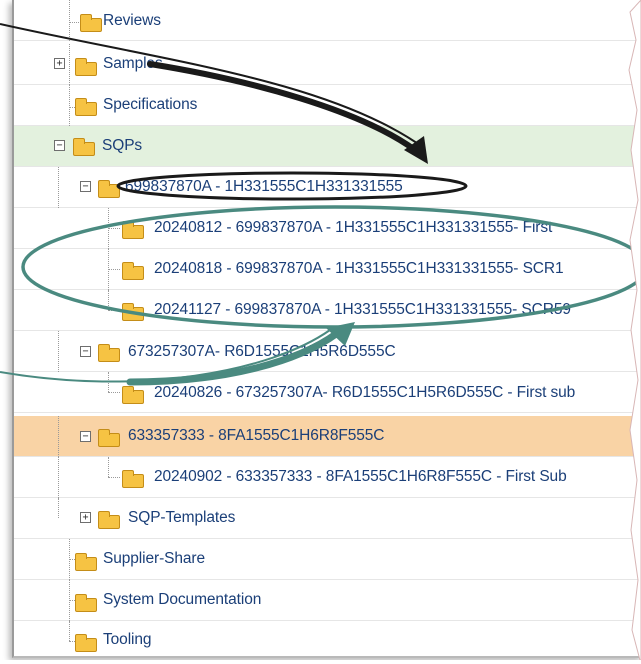 The height and width of the screenshot is (664, 641). I want to click on tree-item-label: System Documentation, so click(182, 599).